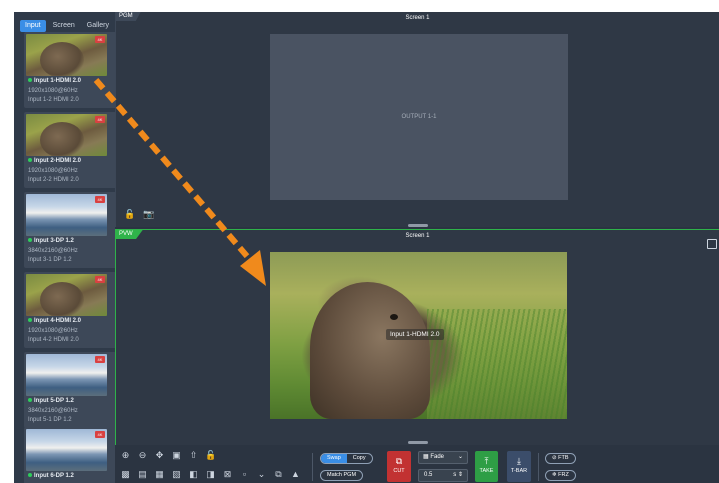 The height and width of the screenshot is (483, 719). I want to click on cut-icon: ⧉, so click(399, 461).